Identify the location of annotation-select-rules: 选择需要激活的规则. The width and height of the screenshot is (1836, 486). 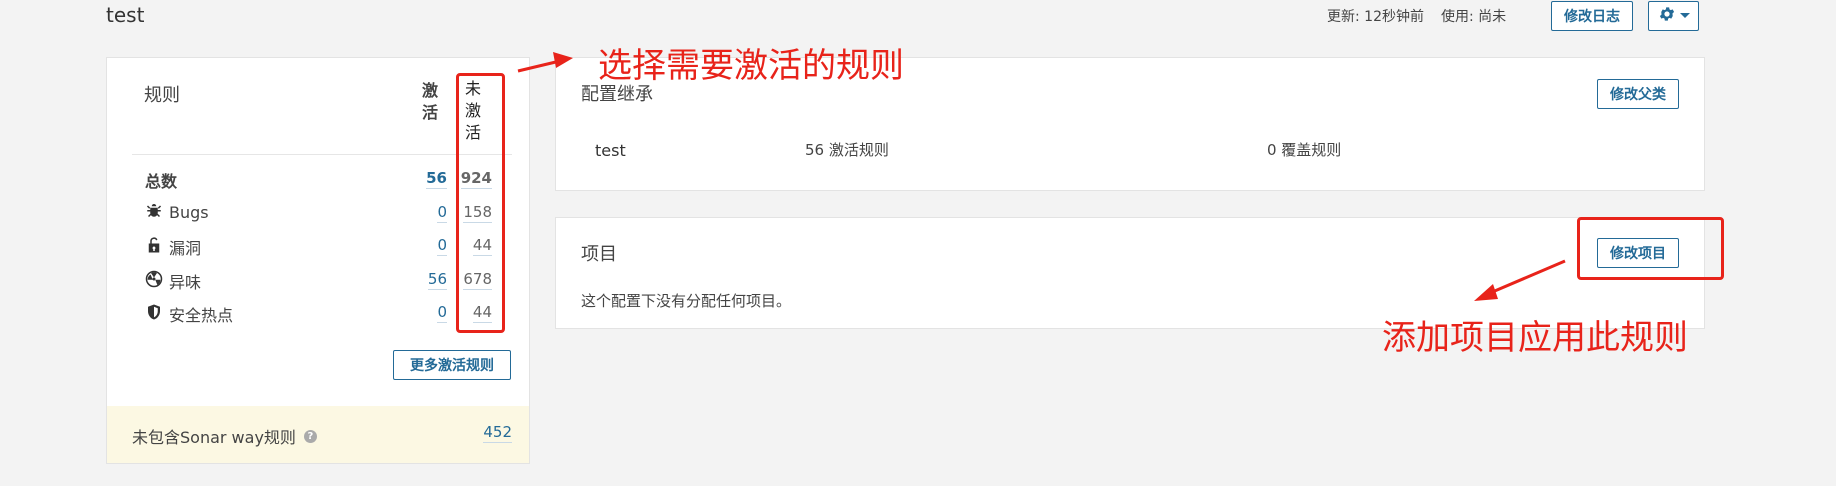
(751, 66).